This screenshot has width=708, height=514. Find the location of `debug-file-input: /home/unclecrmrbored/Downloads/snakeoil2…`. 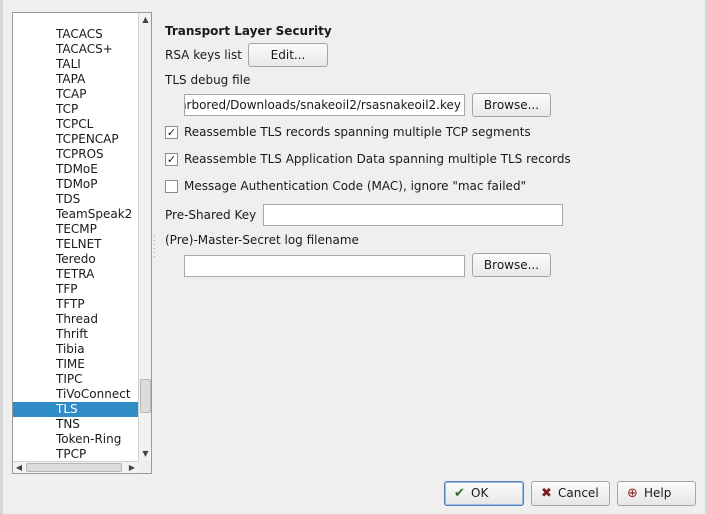

debug-file-input: /home/unclecrmrbored/Downloads/snakeoil2… is located at coordinates (324, 105).